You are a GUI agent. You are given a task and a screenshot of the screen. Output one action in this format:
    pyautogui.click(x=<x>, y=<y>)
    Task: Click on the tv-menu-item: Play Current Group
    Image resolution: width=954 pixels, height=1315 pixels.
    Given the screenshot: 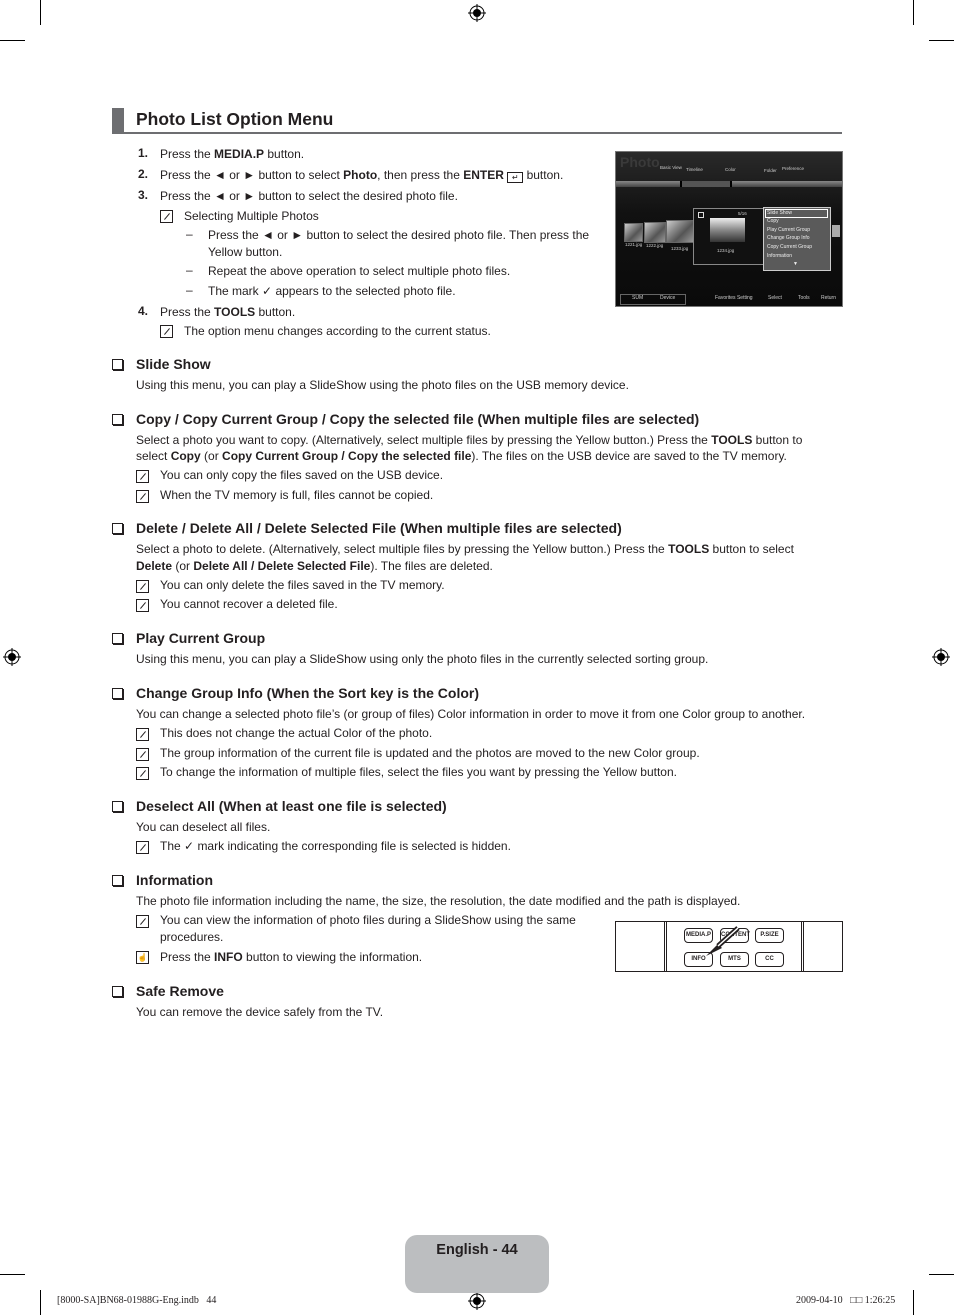 What is the action you would take?
    pyautogui.click(x=789, y=230)
    